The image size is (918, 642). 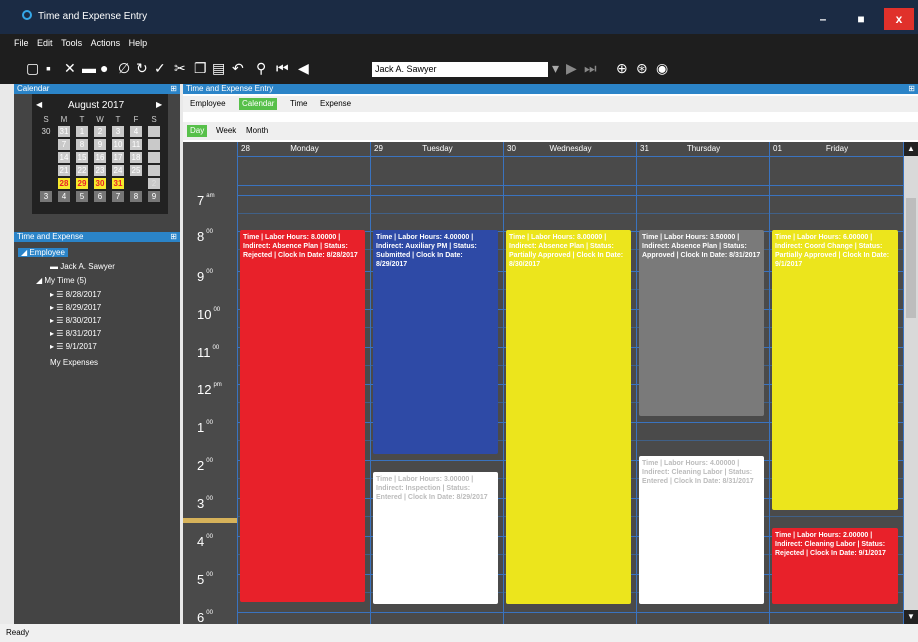 What do you see at coordinates (136, 157) in the screenshot?
I see `calendar-day: 18` at bounding box center [136, 157].